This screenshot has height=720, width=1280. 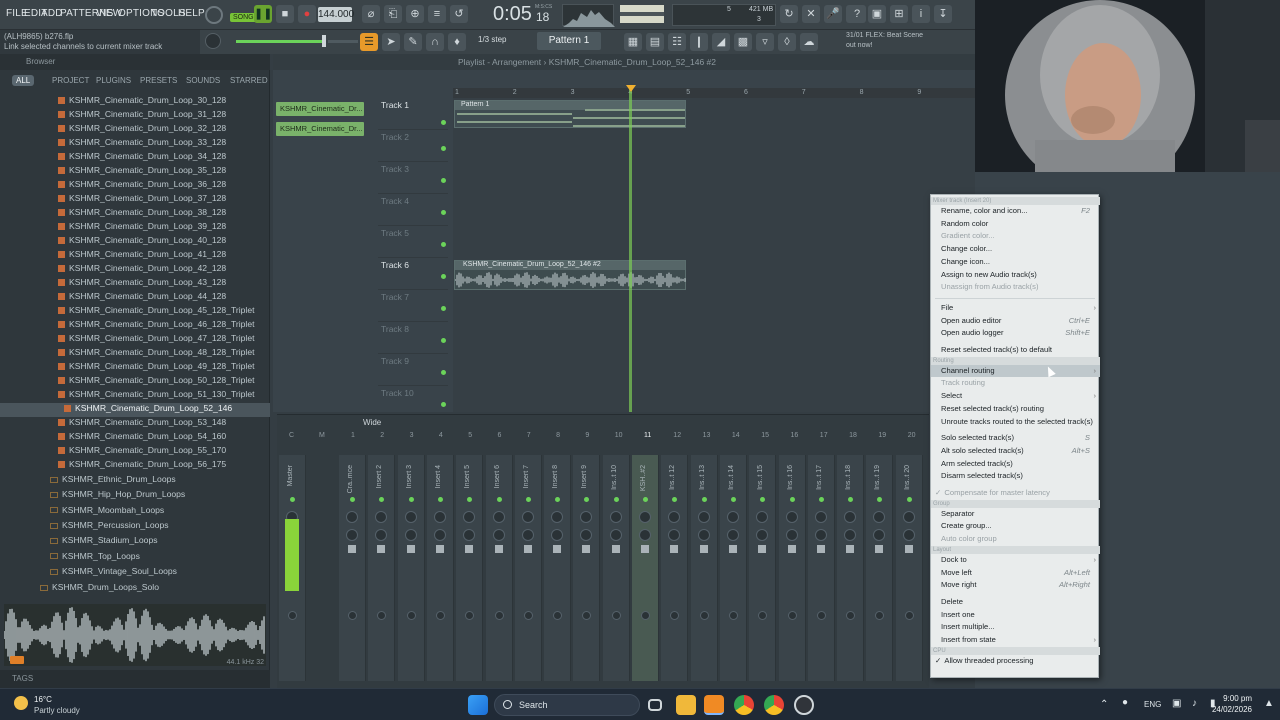 I want to click on render-icon: ⊞, so click(x=899, y=14).